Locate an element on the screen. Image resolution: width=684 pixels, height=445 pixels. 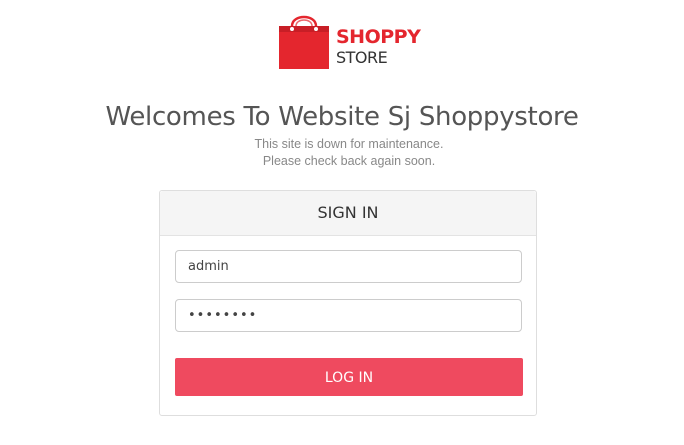
password-input is located at coordinates (348, 315).